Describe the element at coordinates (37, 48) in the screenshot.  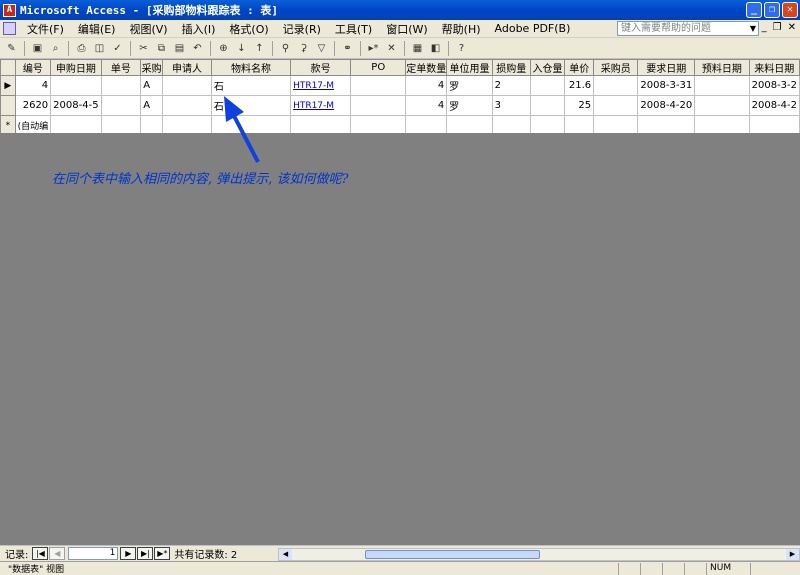
I see `save-icon: ▣` at that location.